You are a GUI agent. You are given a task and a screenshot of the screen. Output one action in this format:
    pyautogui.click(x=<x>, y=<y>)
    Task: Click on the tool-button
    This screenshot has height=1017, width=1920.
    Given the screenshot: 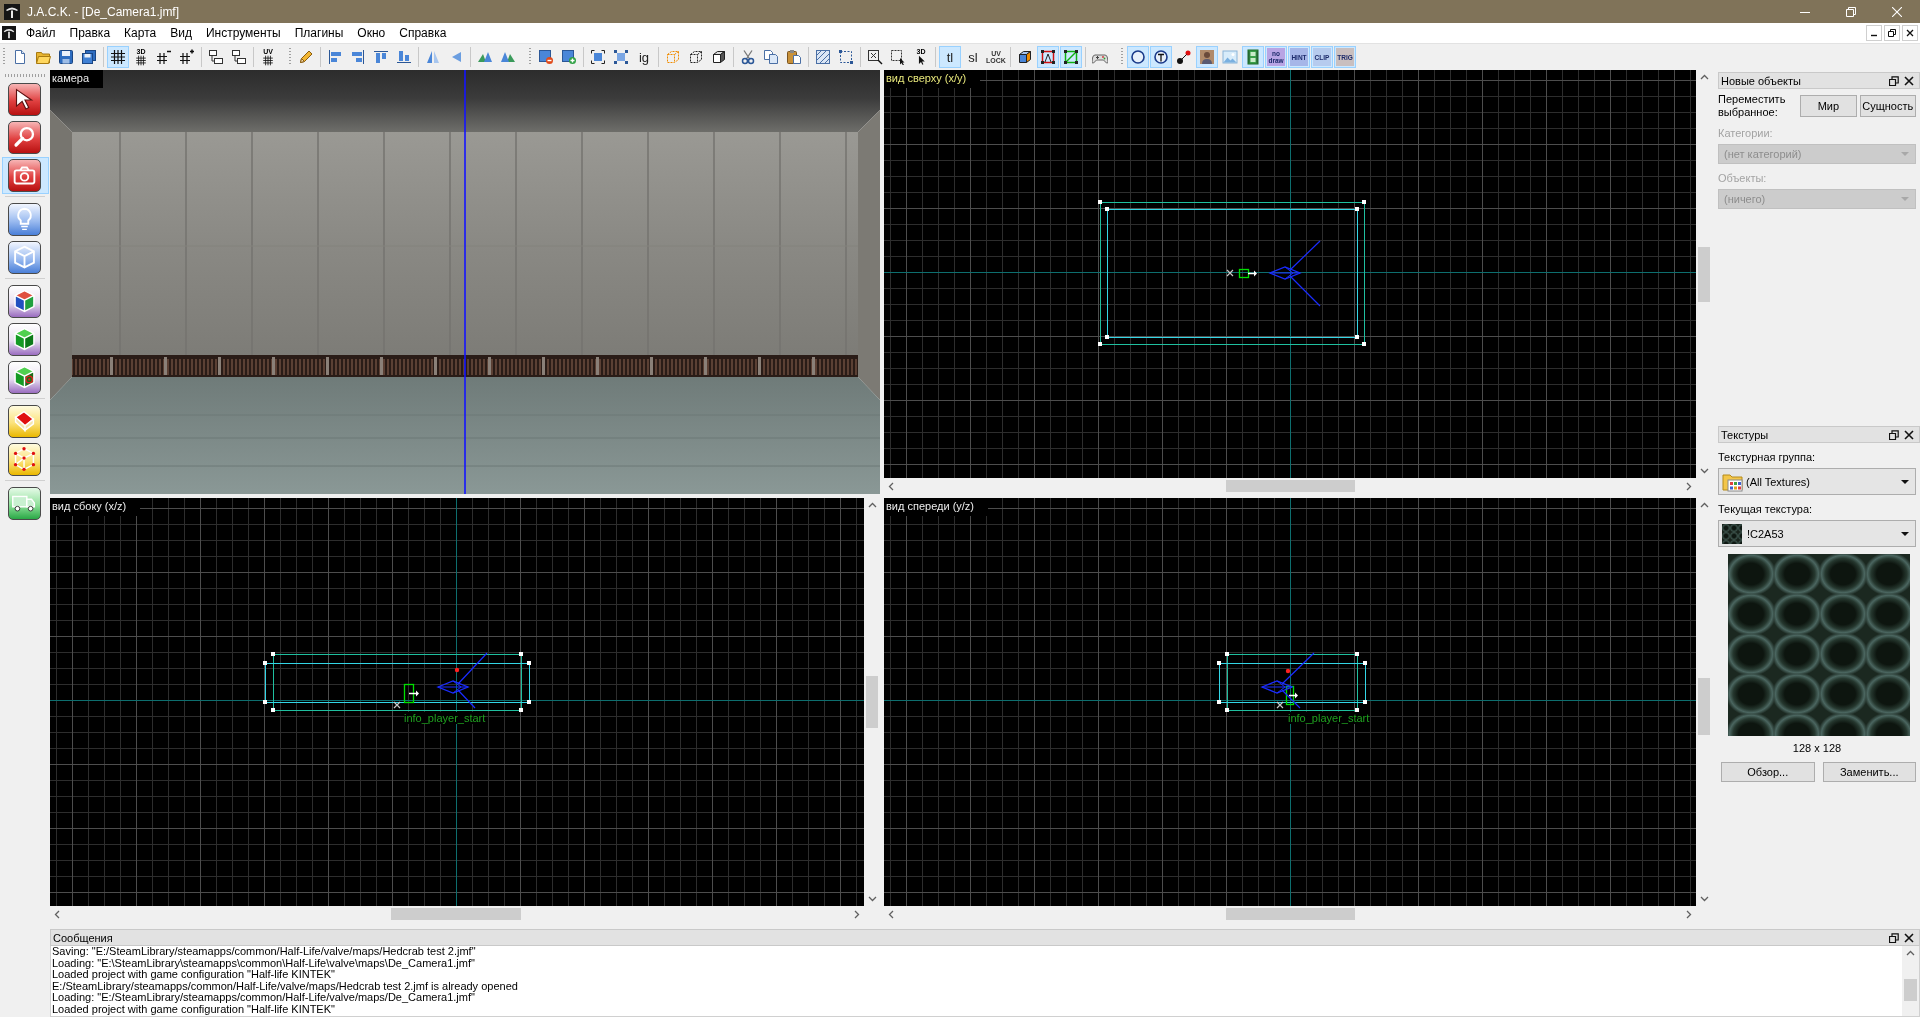 What is the action you would take?
    pyautogui.click(x=25, y=175)
    